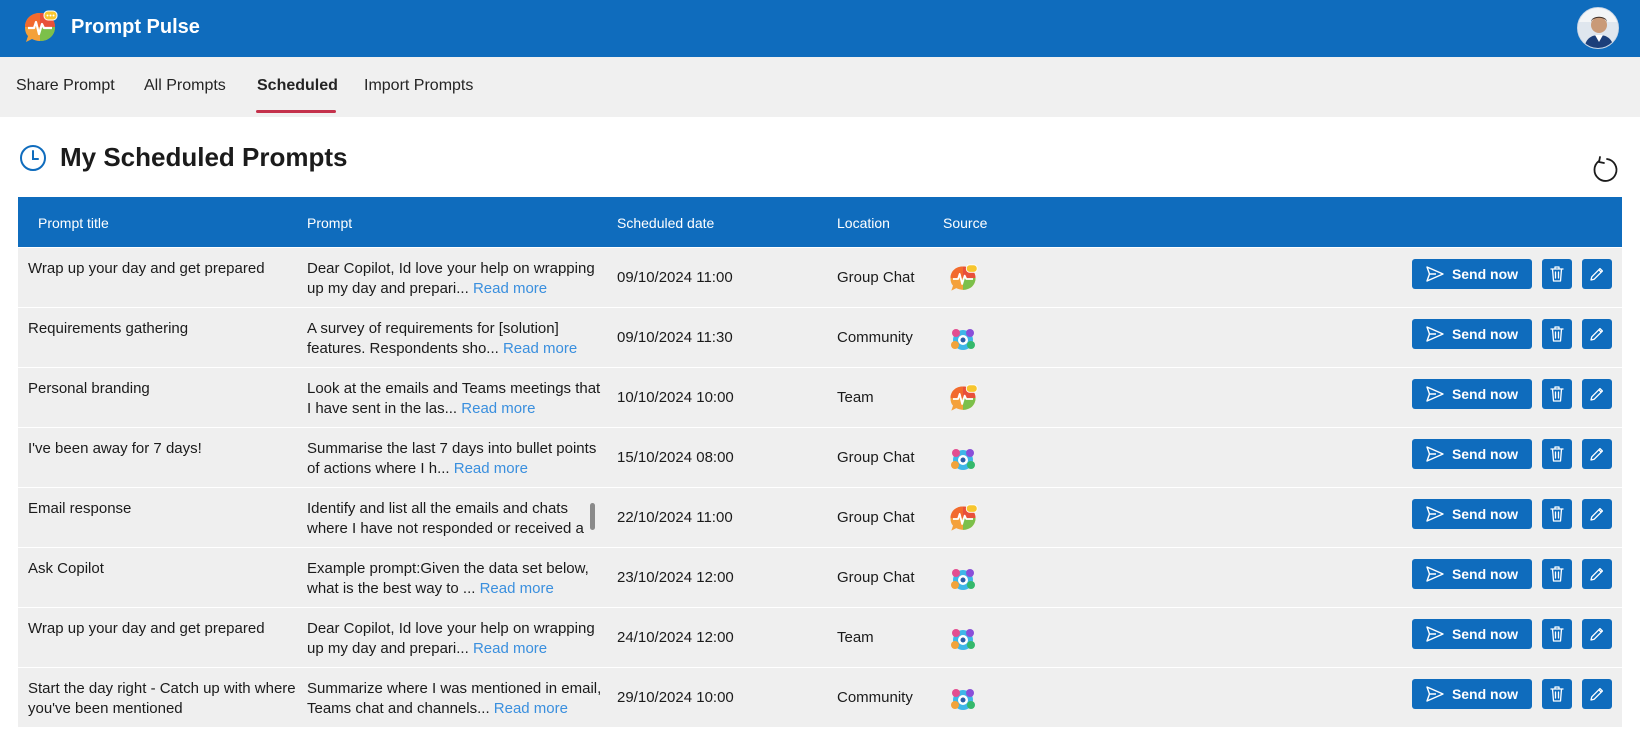 Image resolution: width=1640 pixels, height=753 pixels. What do you see at coordinates (1605, 170) in the screenshot?
I see `refresh-icon` at bounding box center [1605, 170].